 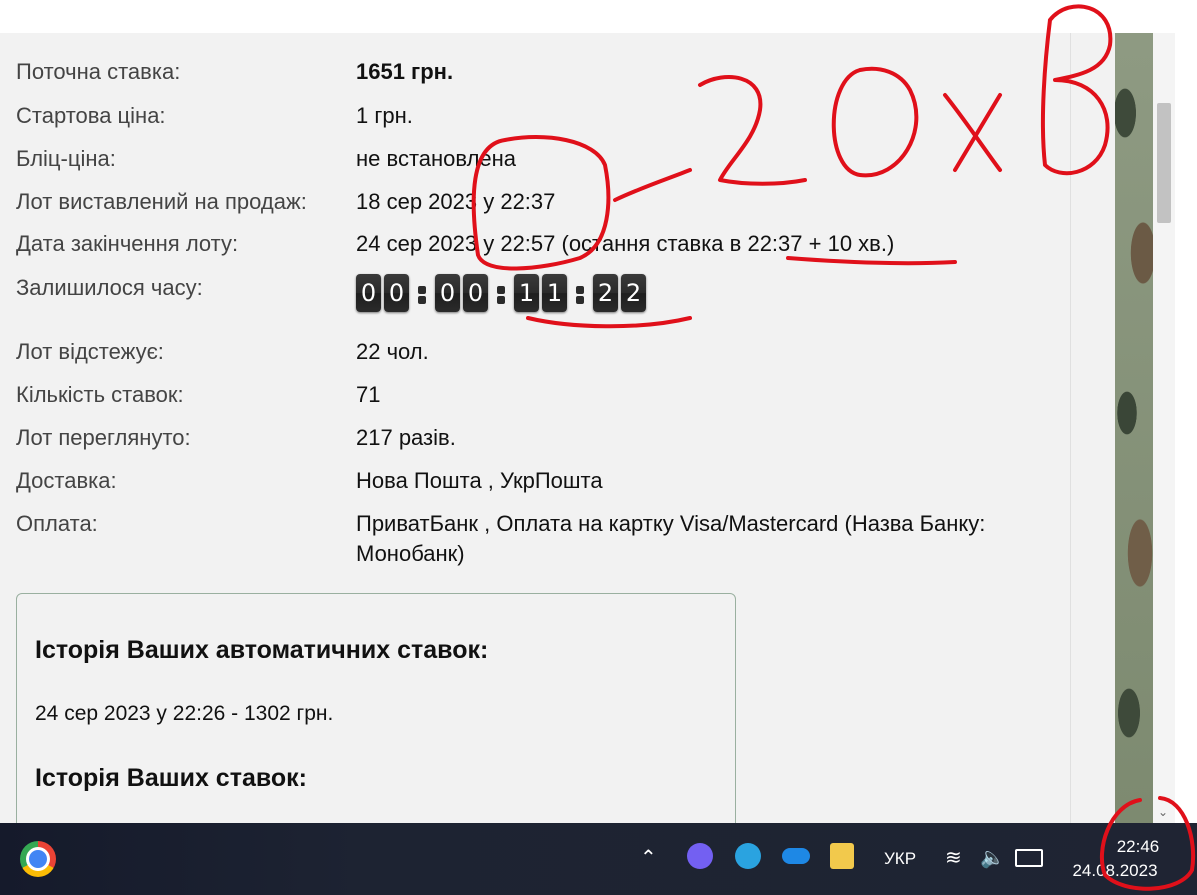 What do you see at coordinates (100, 394) in the screenshot?
I see `bids-count-label: Кількість ставок:` at bounding box center [100, 394].